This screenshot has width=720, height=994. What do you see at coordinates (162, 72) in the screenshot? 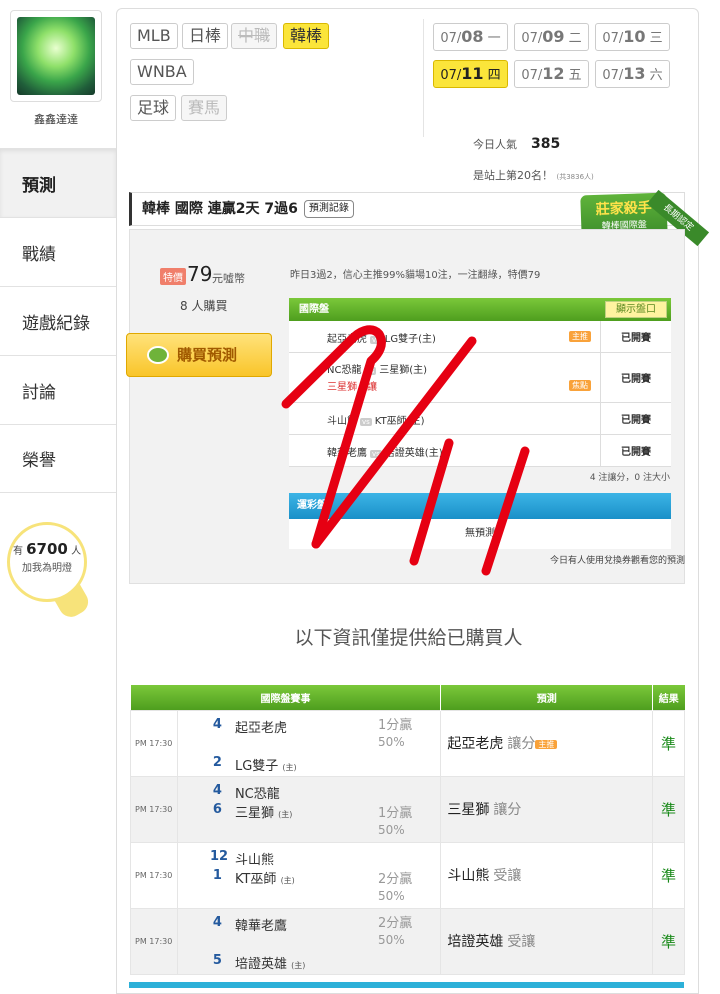
I see `league-tab-wnba: WNBA` at bounding box center [162, 72].